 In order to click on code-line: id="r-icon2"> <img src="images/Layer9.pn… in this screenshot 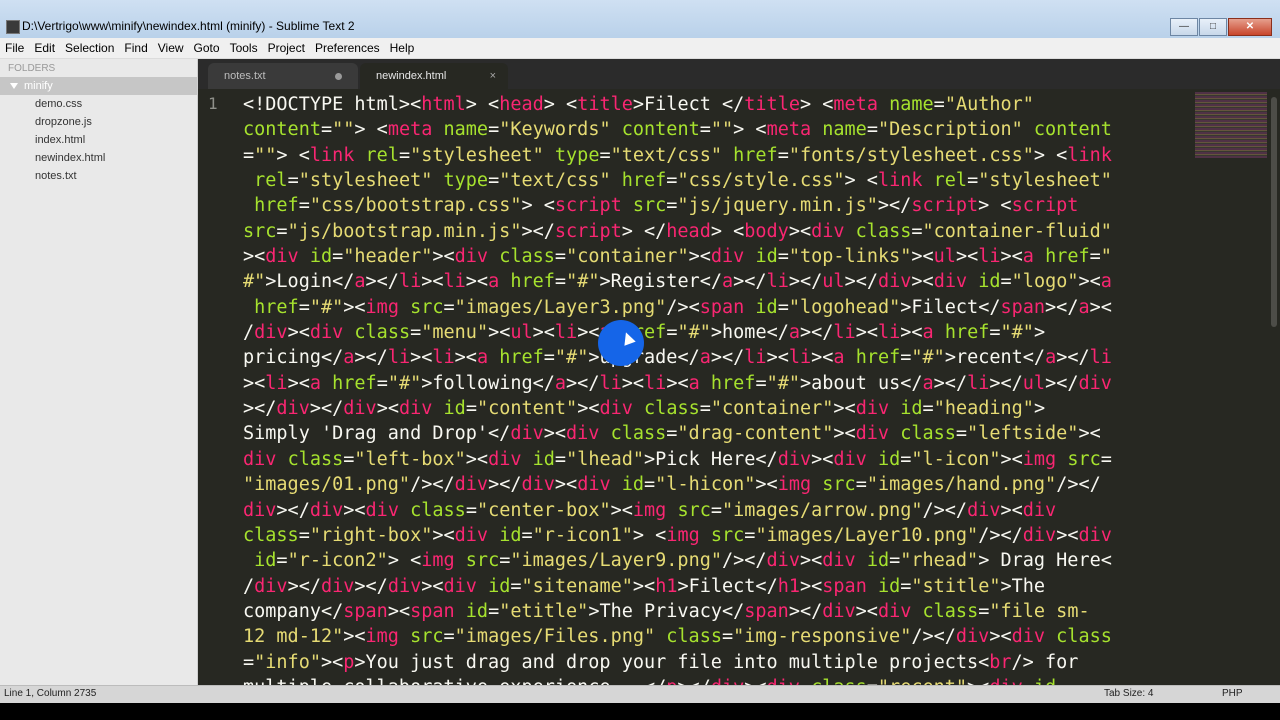, I will do `click(723, 560)`.